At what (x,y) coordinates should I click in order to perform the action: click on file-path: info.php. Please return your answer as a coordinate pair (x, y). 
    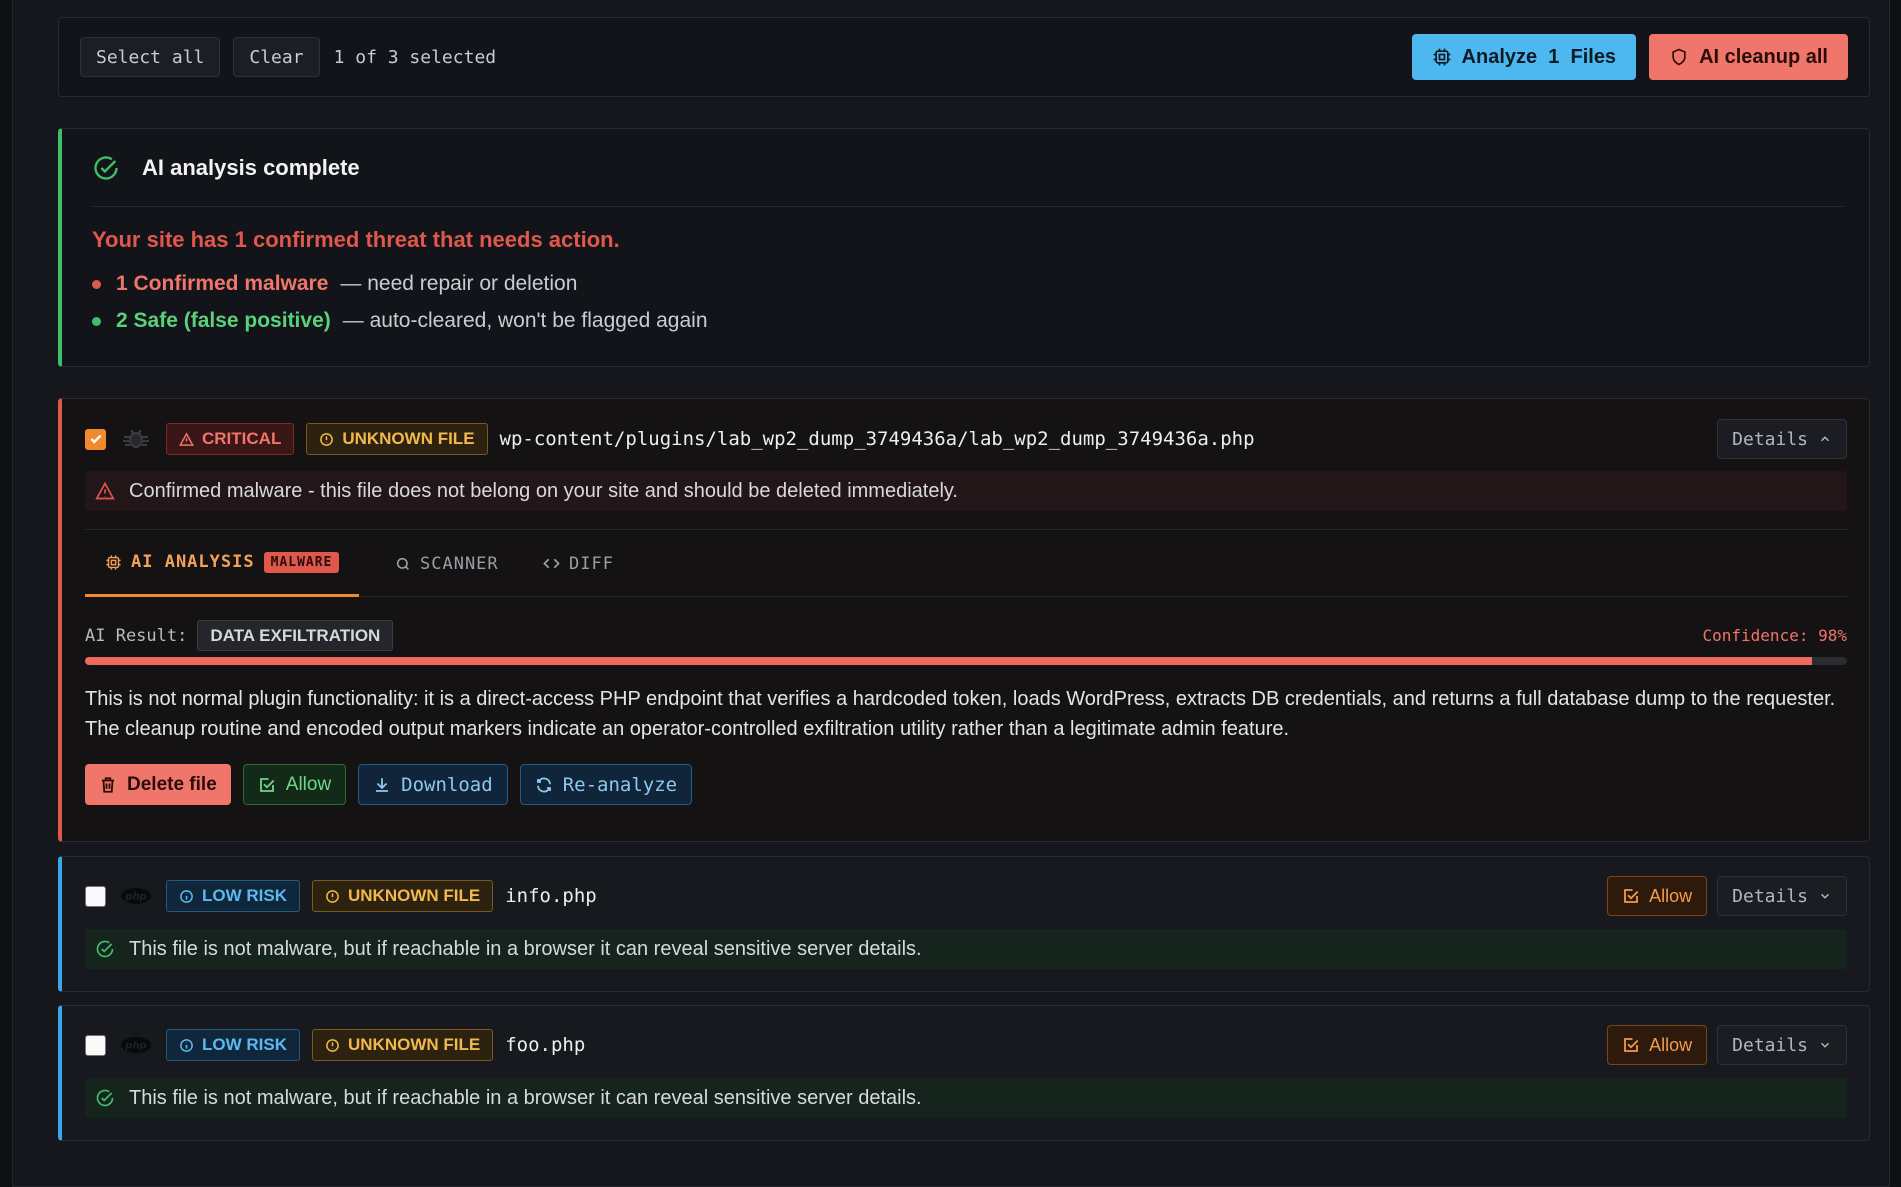
    Looking at the image, I should click on (551, 896).